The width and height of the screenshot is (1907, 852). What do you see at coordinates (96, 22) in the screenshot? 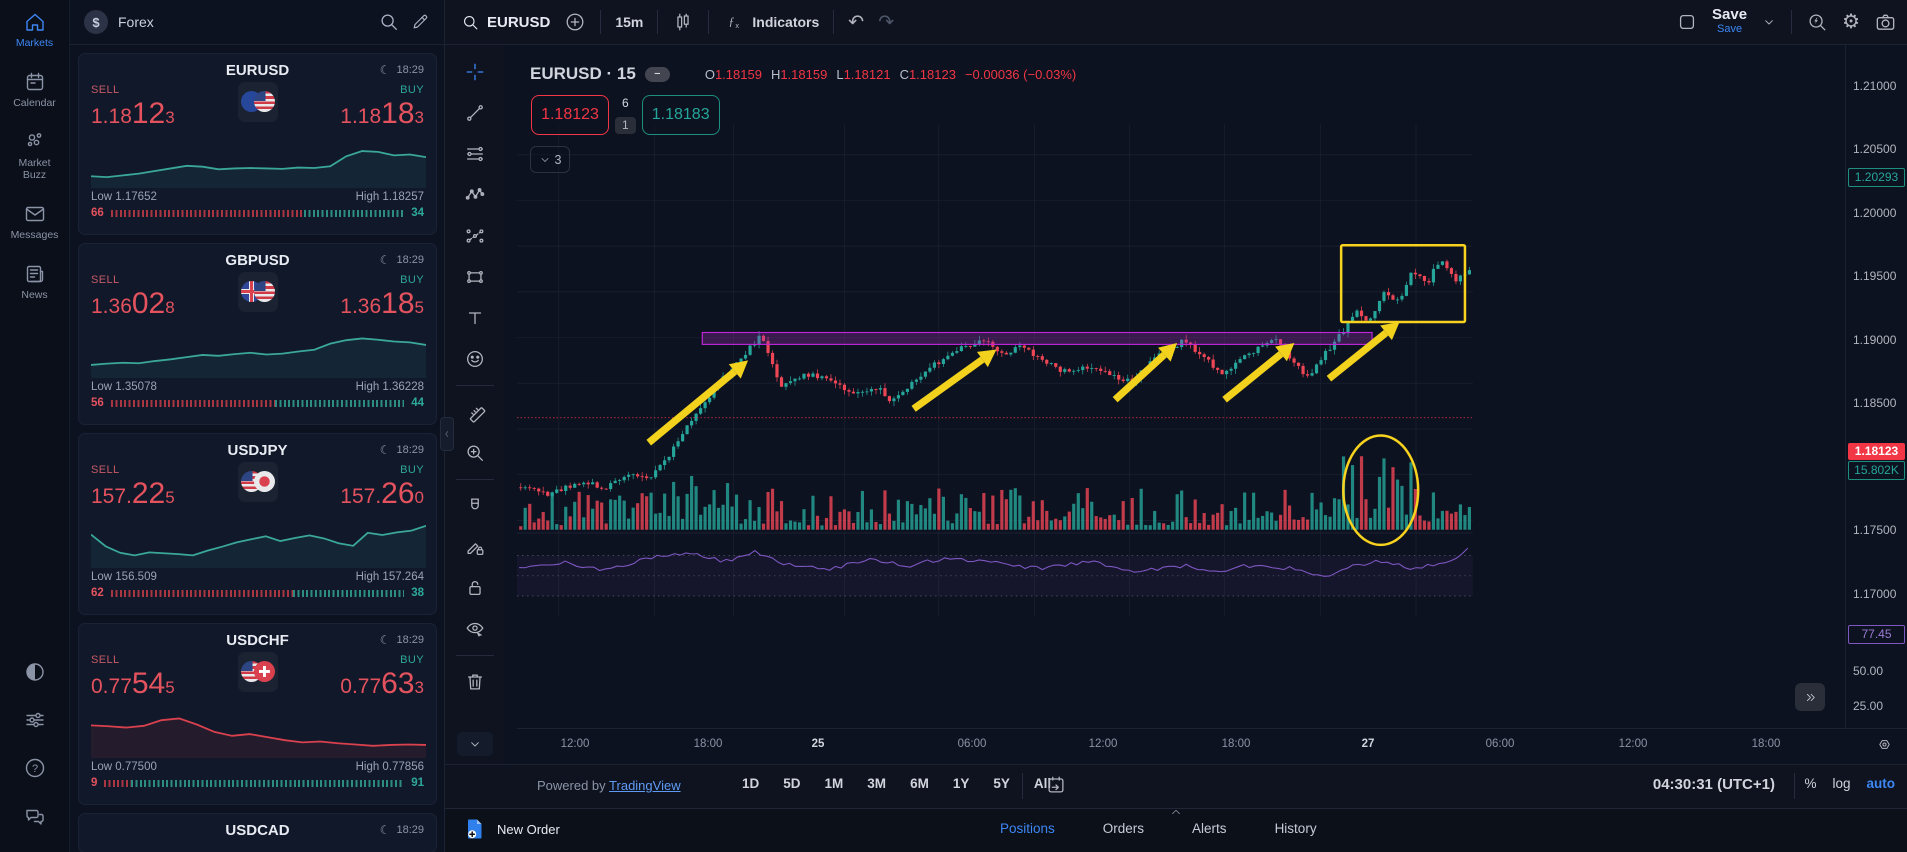
I see `forex-group-icon: $` at bounding box center [96, 22].